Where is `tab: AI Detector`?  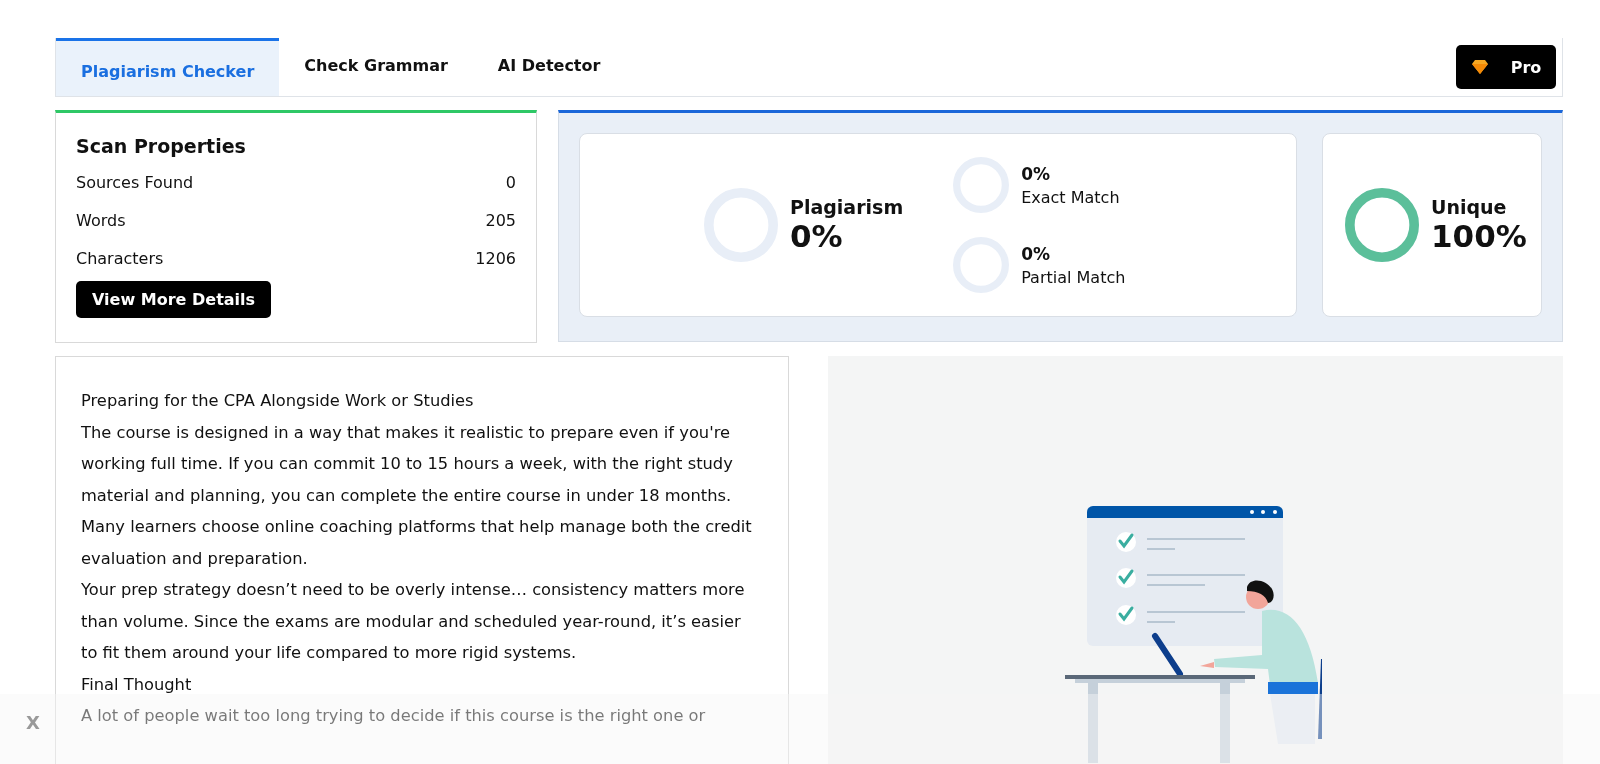
tab: AI Detector is located at coordinates (549, 67).